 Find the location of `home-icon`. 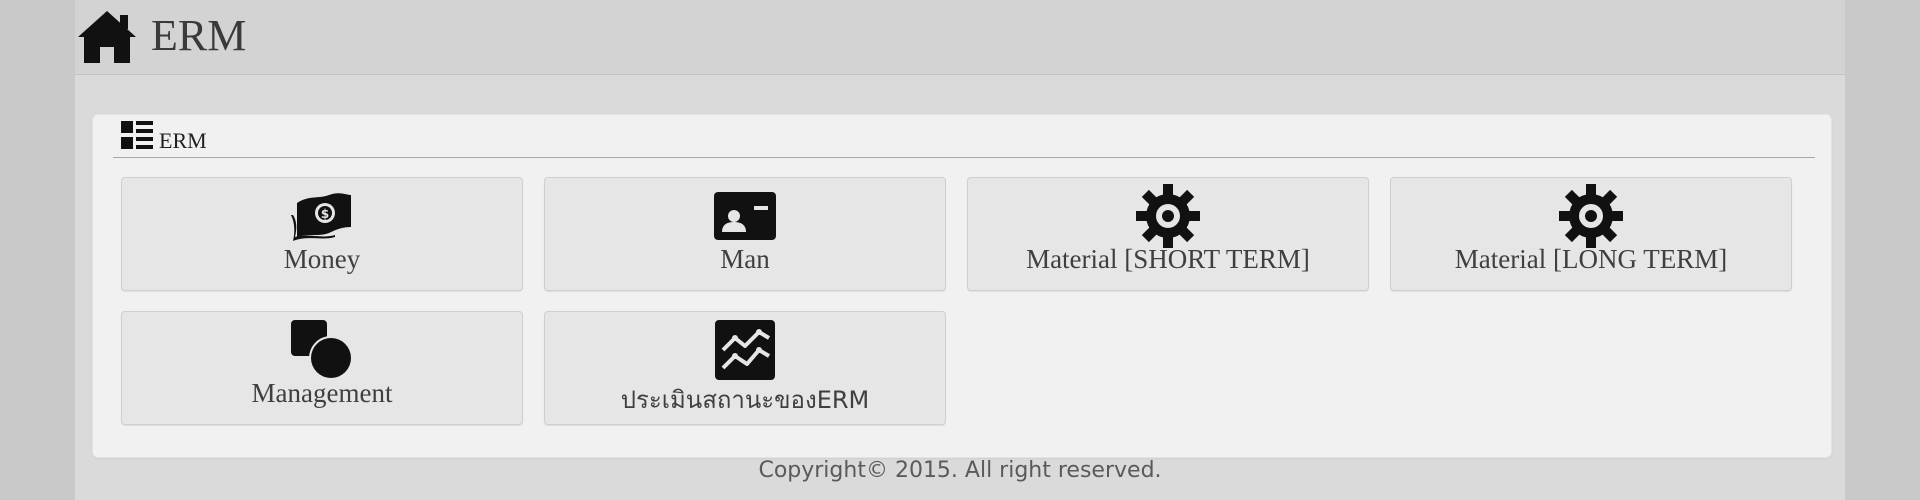

home-icon is located at coordinates (107, 37).